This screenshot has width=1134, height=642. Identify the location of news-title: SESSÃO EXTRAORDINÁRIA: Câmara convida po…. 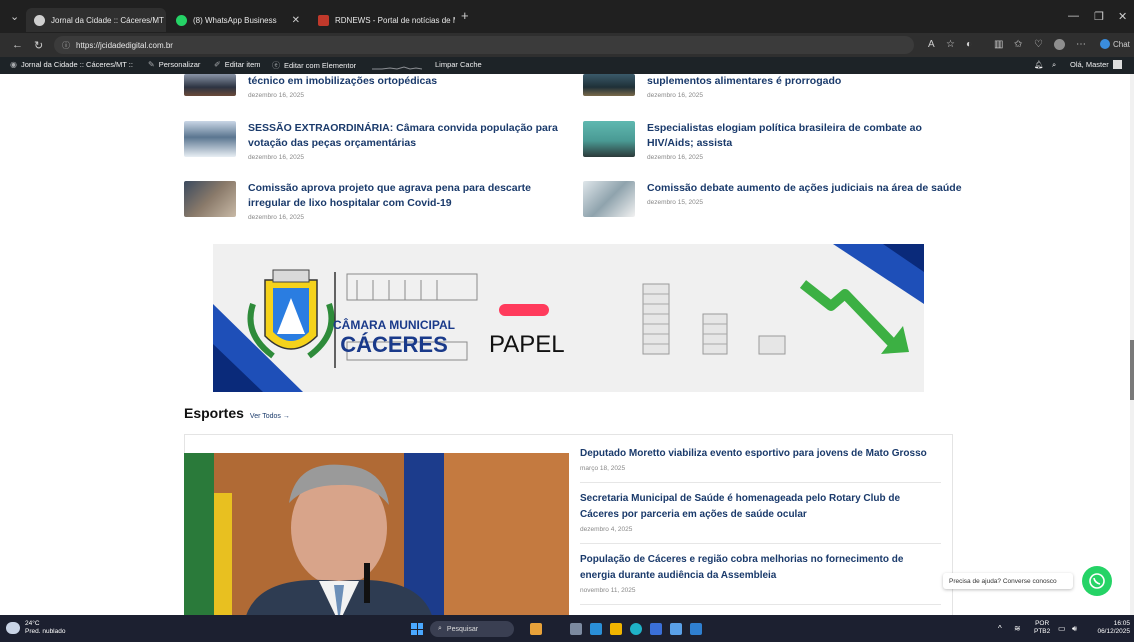
(403, 128).